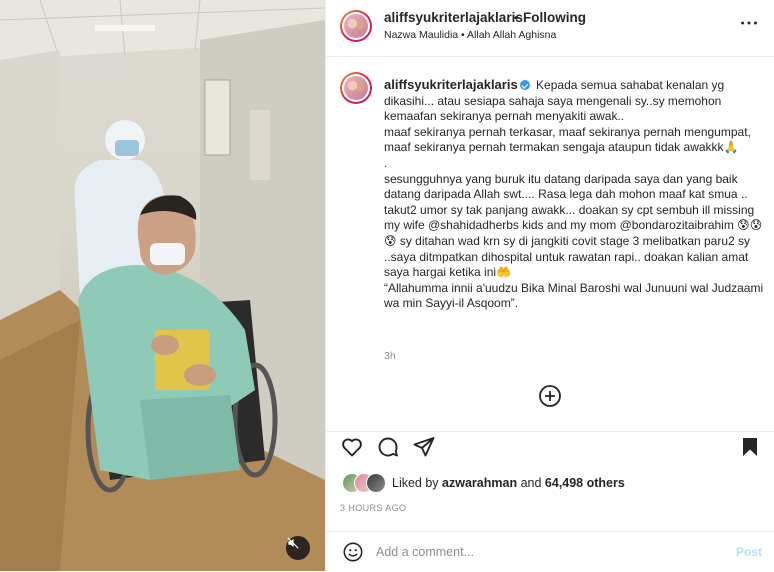 The image size is (774, 572). What do you see at coordinates (554, 17) in the screenshot?
I see `following-button: Following` at bounding box center [554, 17].